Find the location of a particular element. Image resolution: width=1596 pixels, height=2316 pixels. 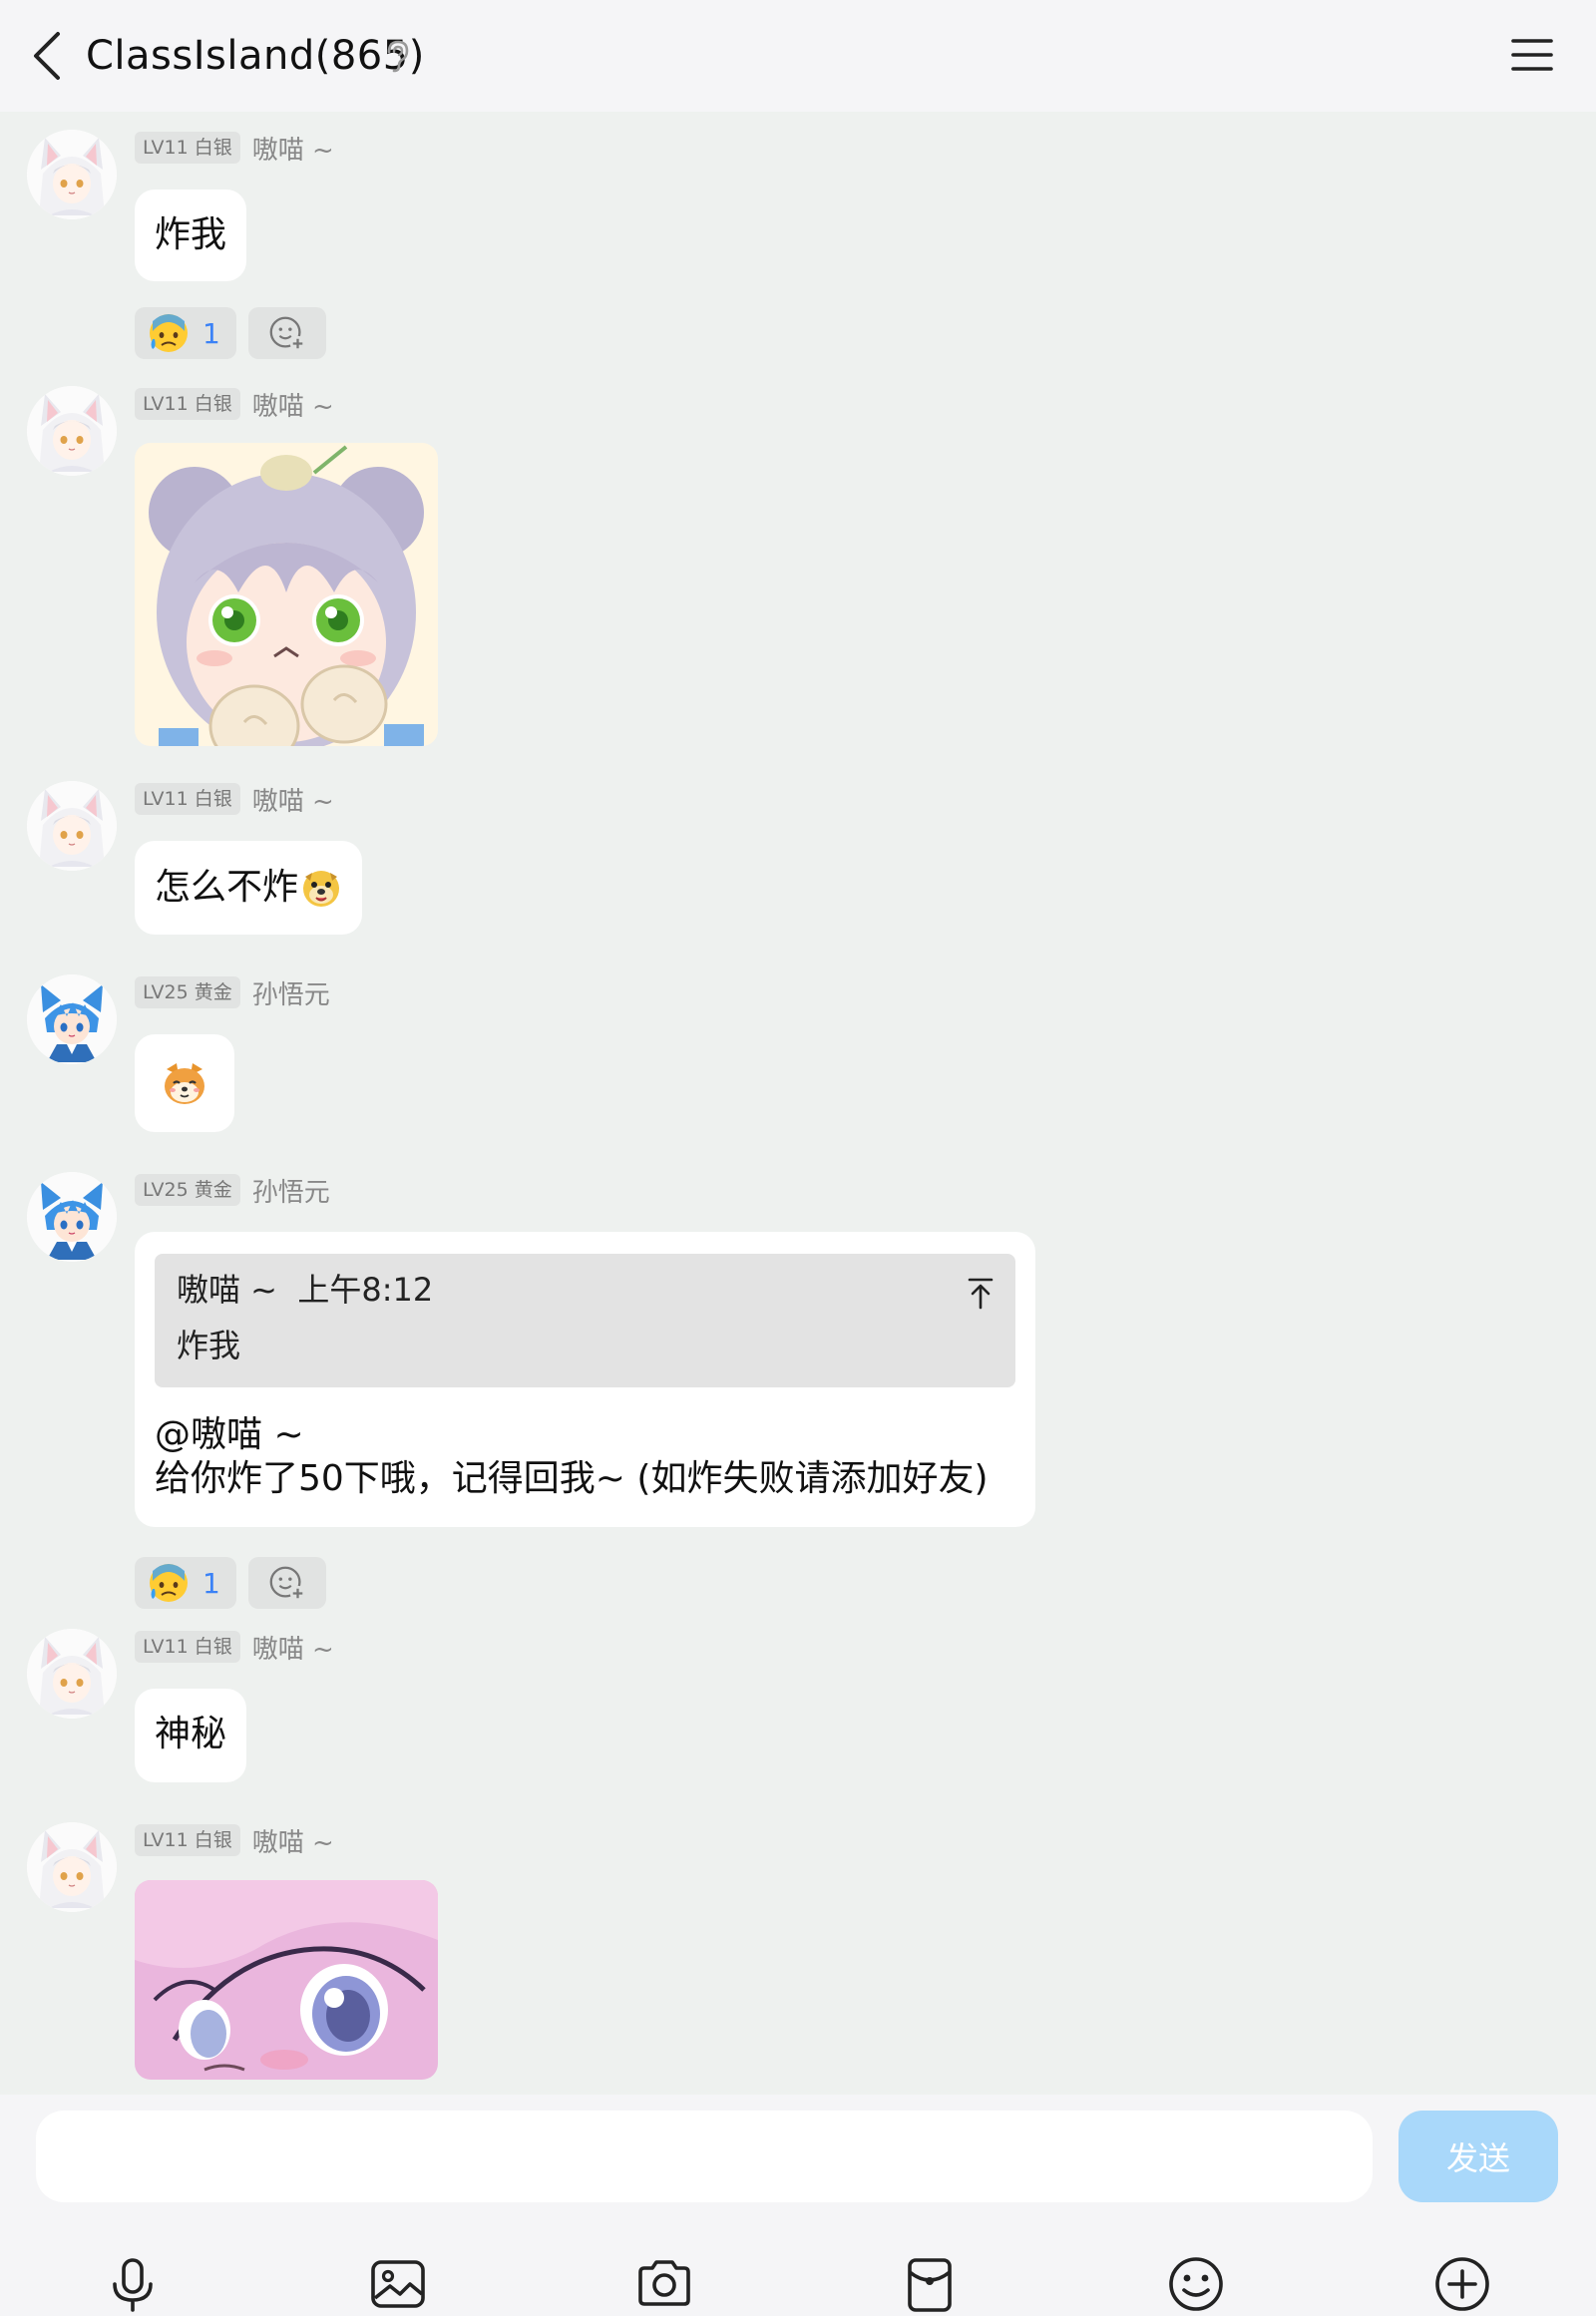

message-bubble: 神秘 is located at coordinates (191, 1735).